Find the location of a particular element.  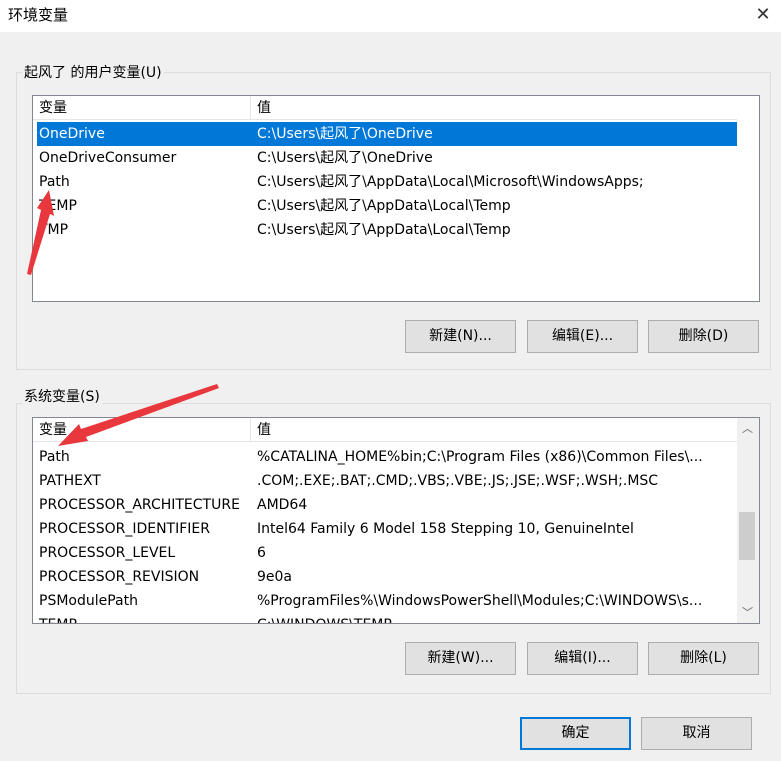

system-var-name: PROCESSOR_IDENTIFIER is located at coordinates (124, 529).